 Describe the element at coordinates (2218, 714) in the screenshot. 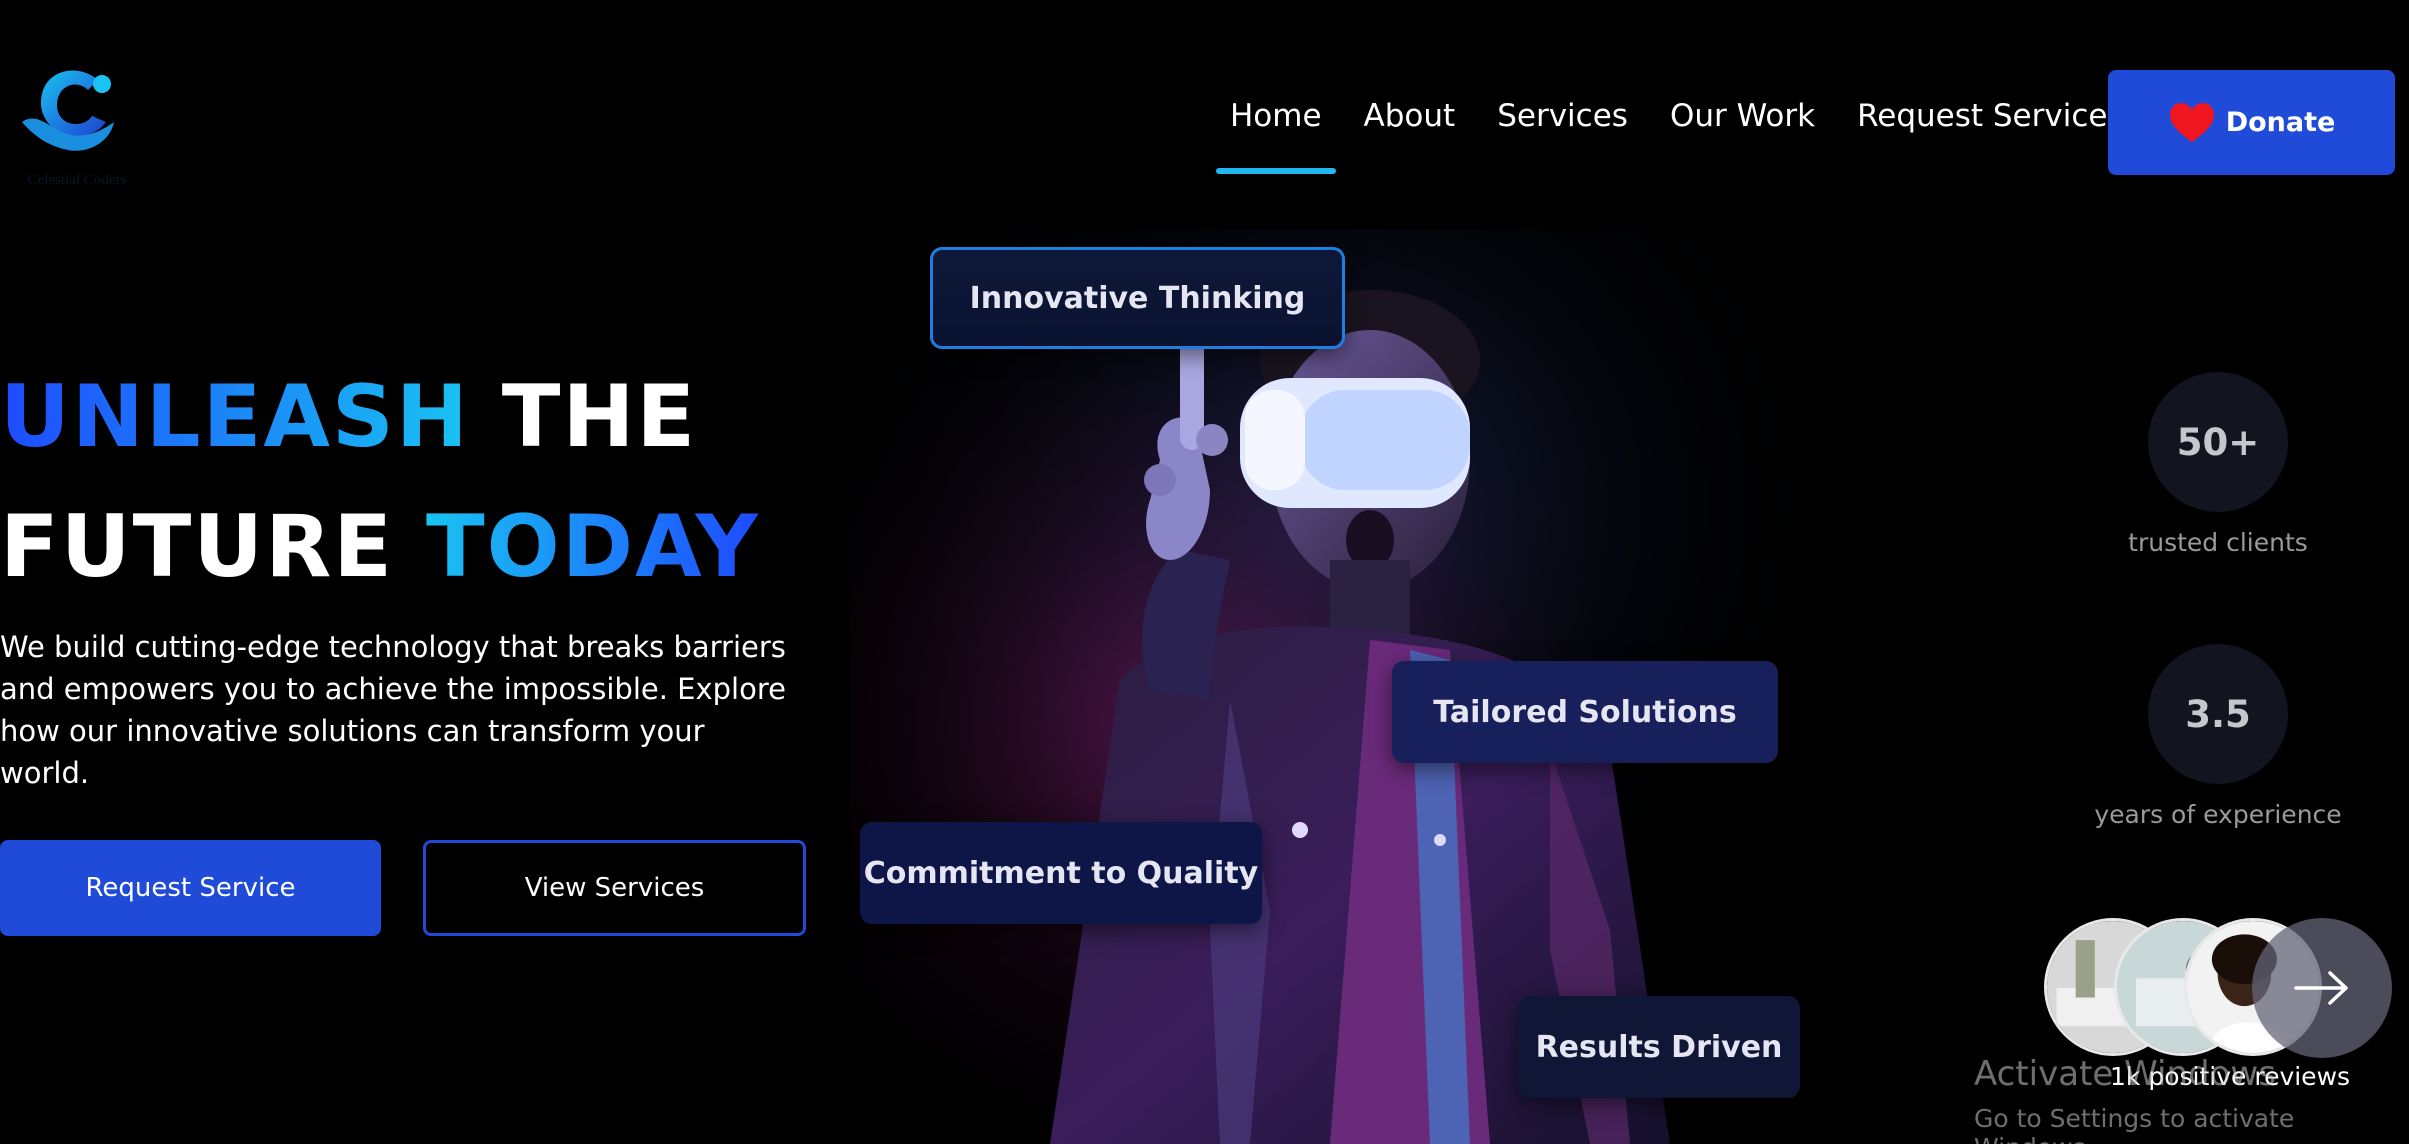

I see `stat-experience-value: 3.5` at that location.